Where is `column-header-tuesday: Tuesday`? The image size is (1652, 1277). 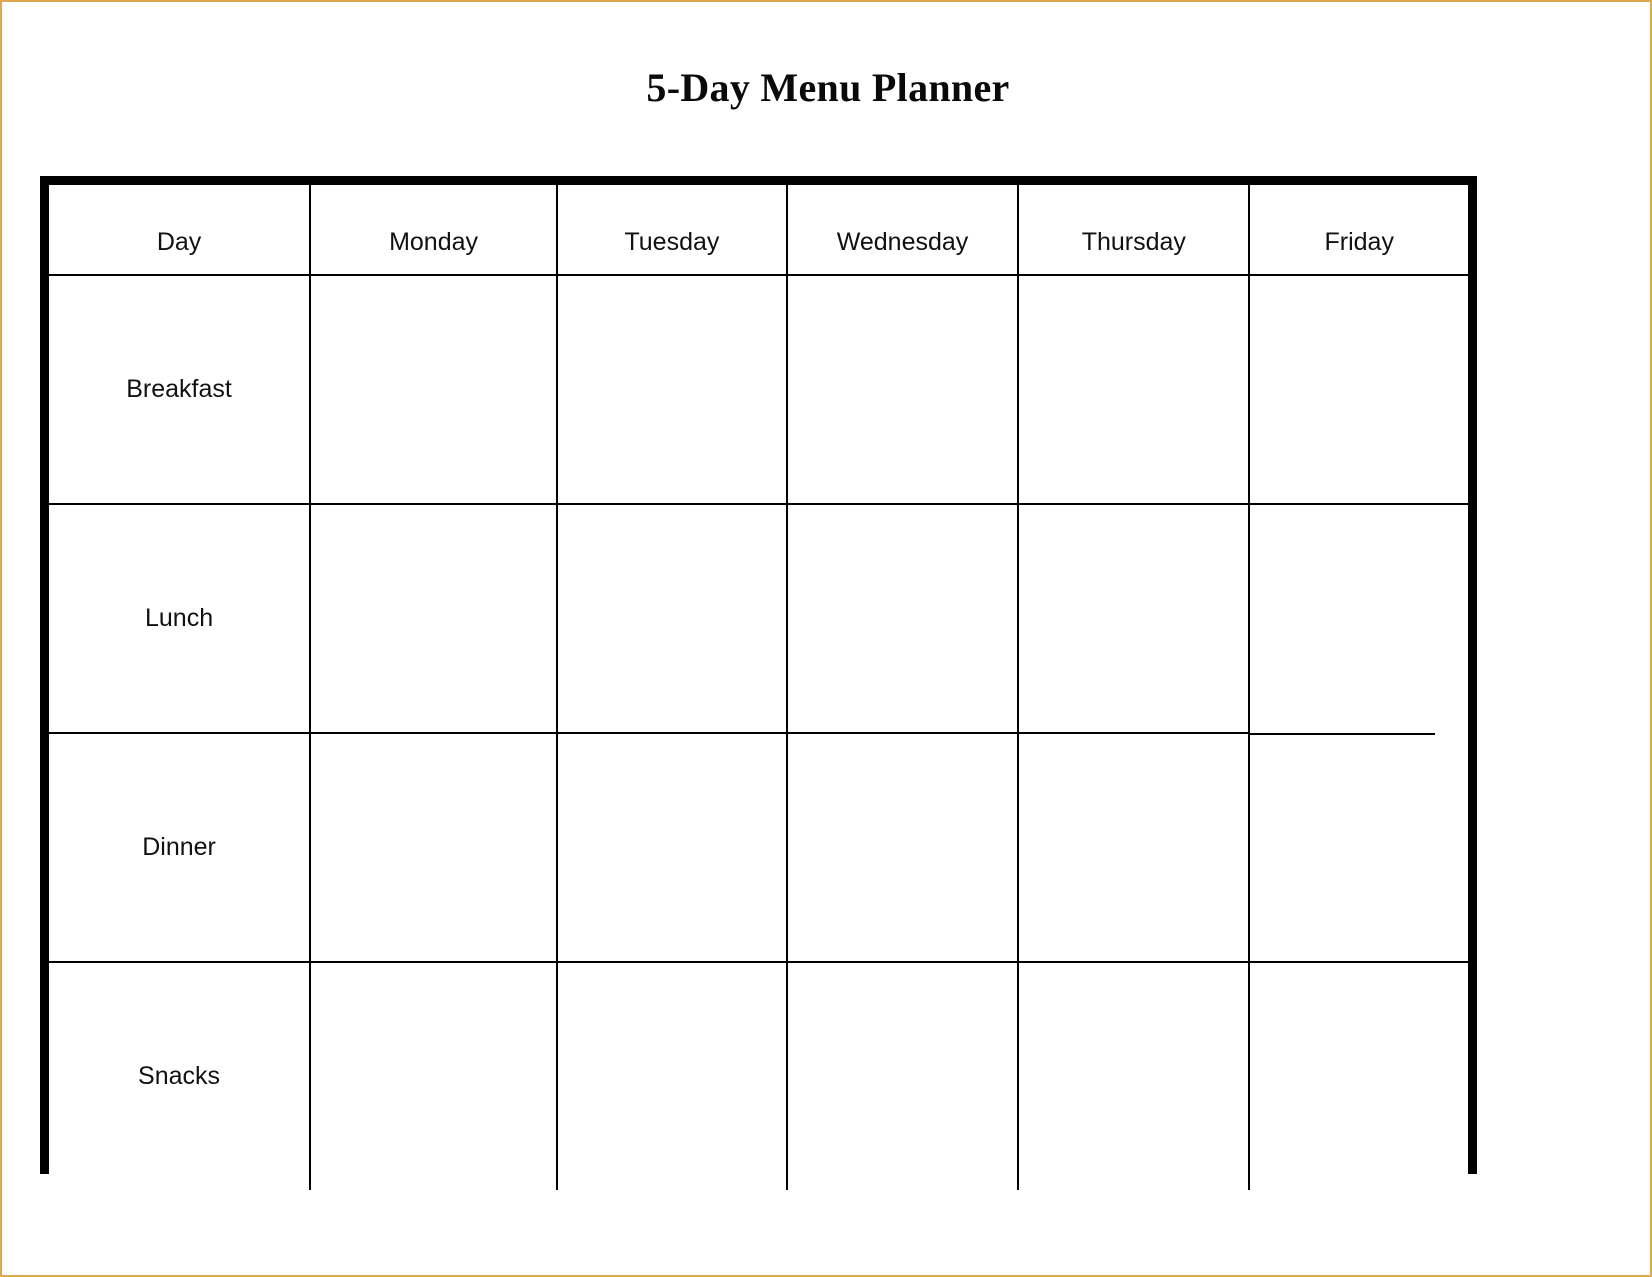 column-header-tuesday: Tuesday is located at coordinates (672, 230).